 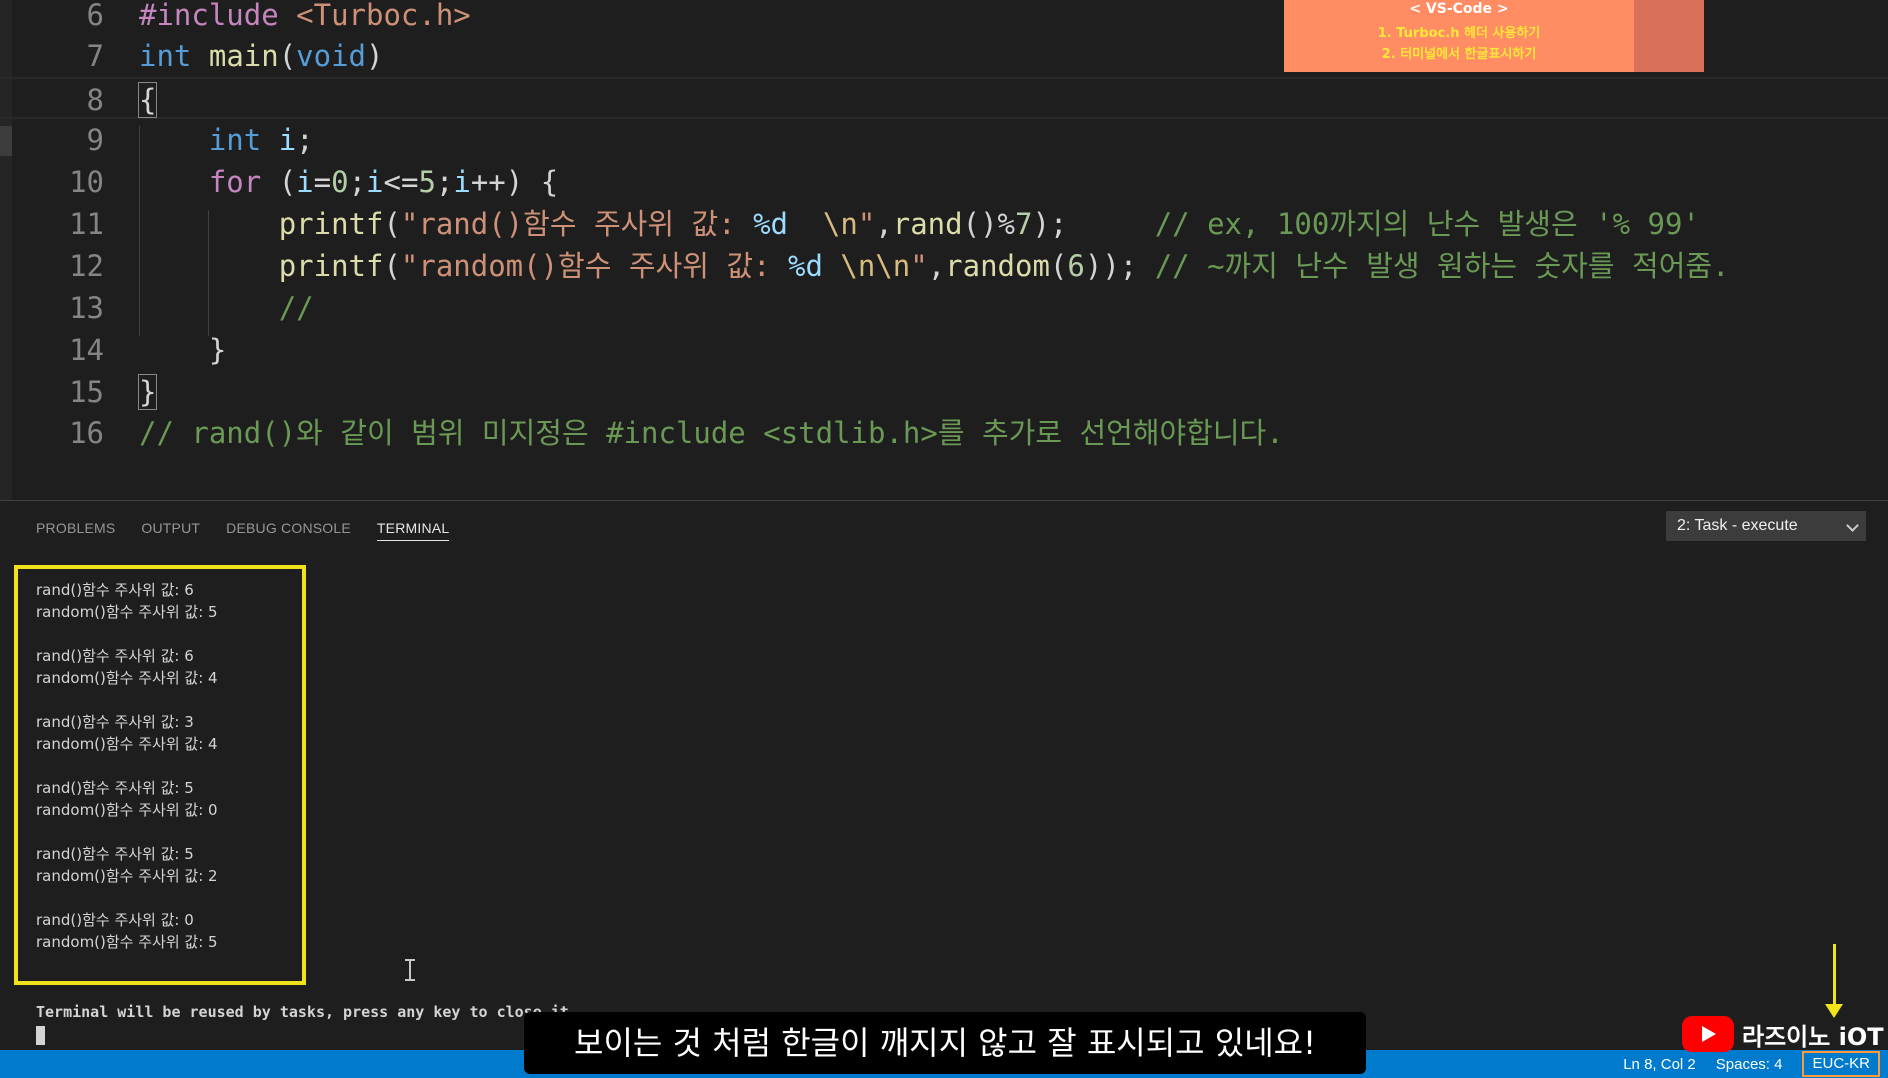 What do you see at coordinates (944, 308) in the screenshot?
I see `code-line-13: 13 //` at bounding box center [944, 308].